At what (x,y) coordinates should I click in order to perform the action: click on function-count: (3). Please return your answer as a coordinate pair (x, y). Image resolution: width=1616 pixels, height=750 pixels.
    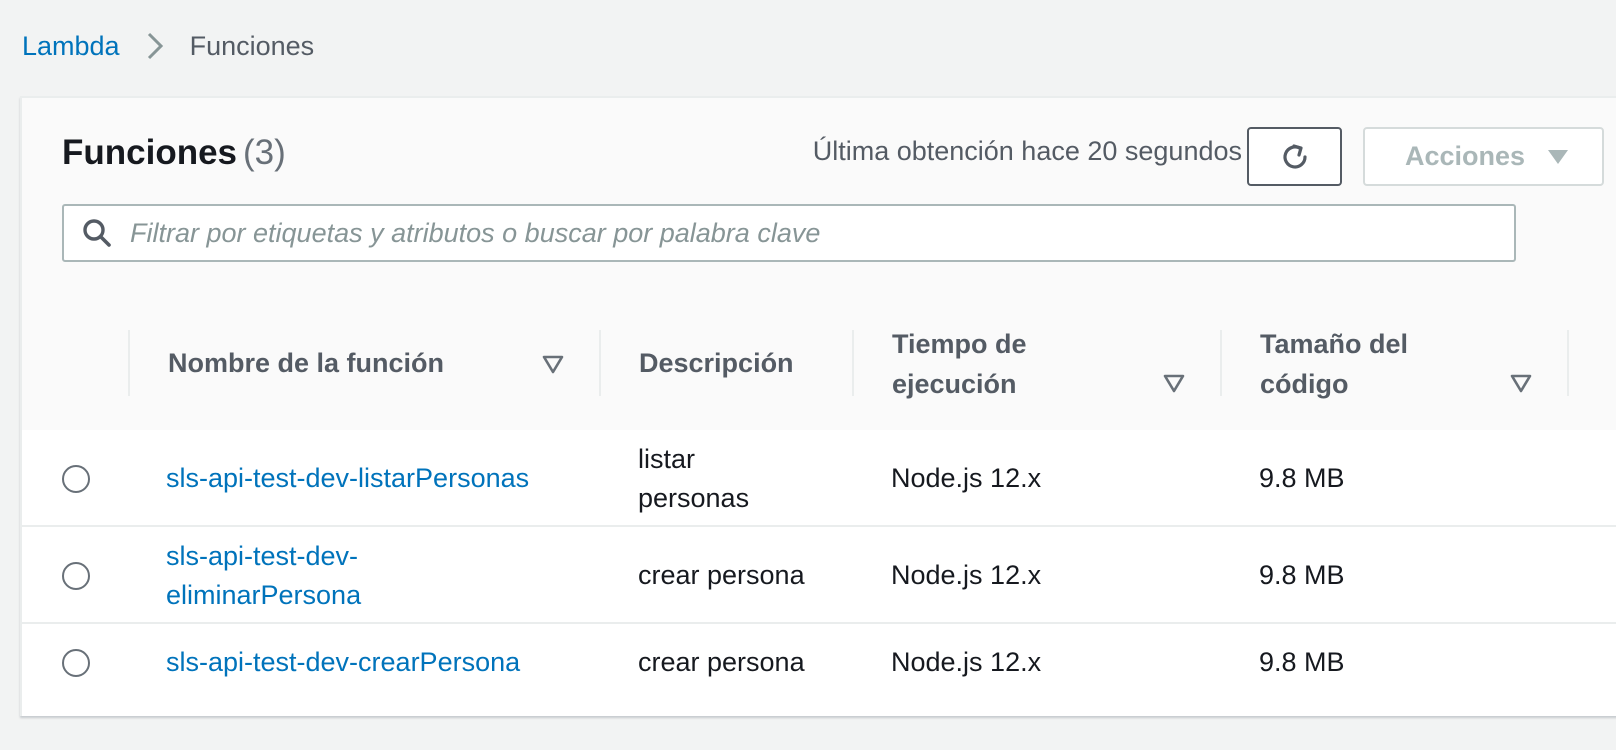
    Looking at the image, I should click on (264, 152).